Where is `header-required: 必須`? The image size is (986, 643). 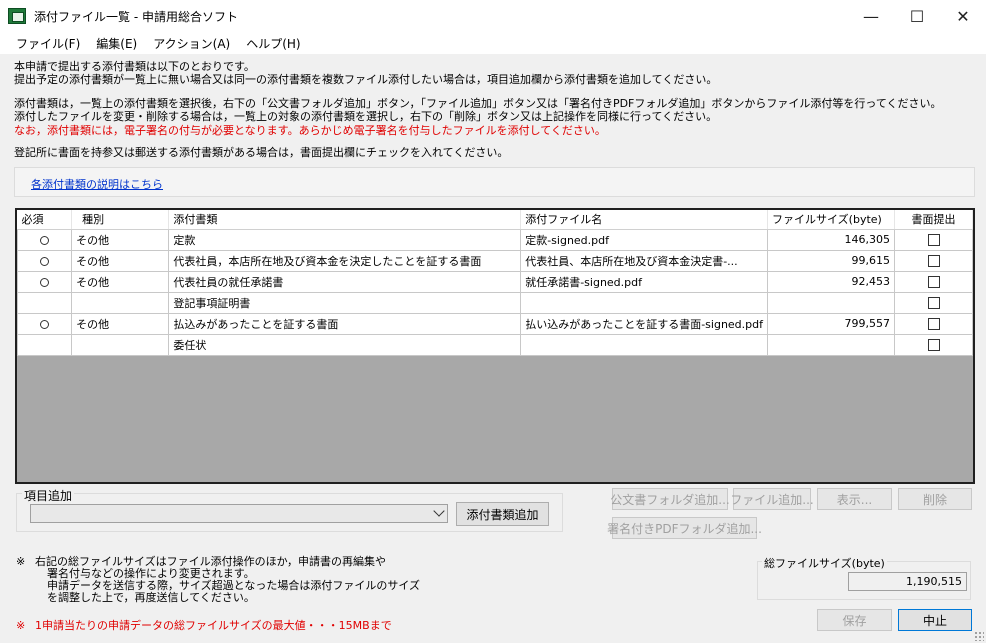 header-required: 必須 is located at coordinates (45, 220).